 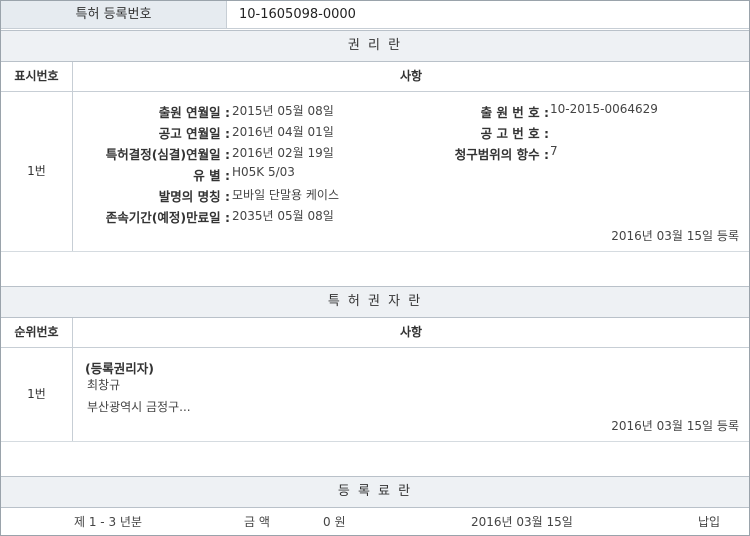 I want to click on patentee-matter-header: 사항, so click(x=411, y=332).